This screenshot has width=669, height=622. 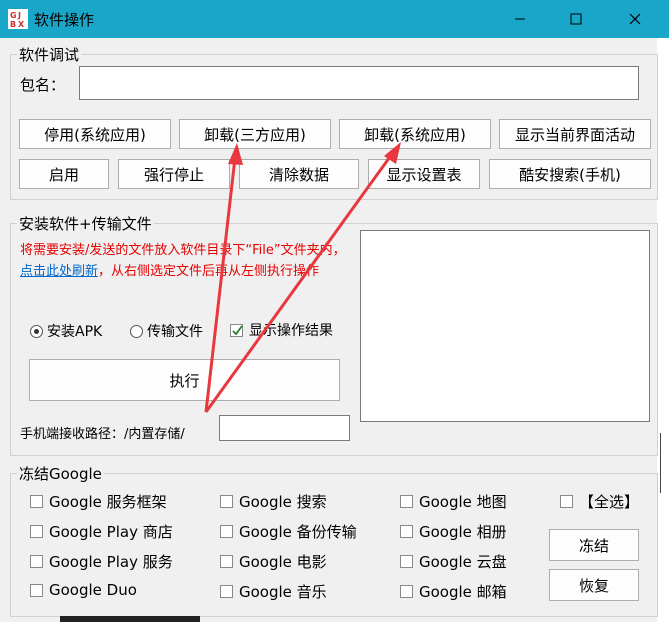 I want to click on freeze-item-label: Google 电影, so click(x=283, y=562).